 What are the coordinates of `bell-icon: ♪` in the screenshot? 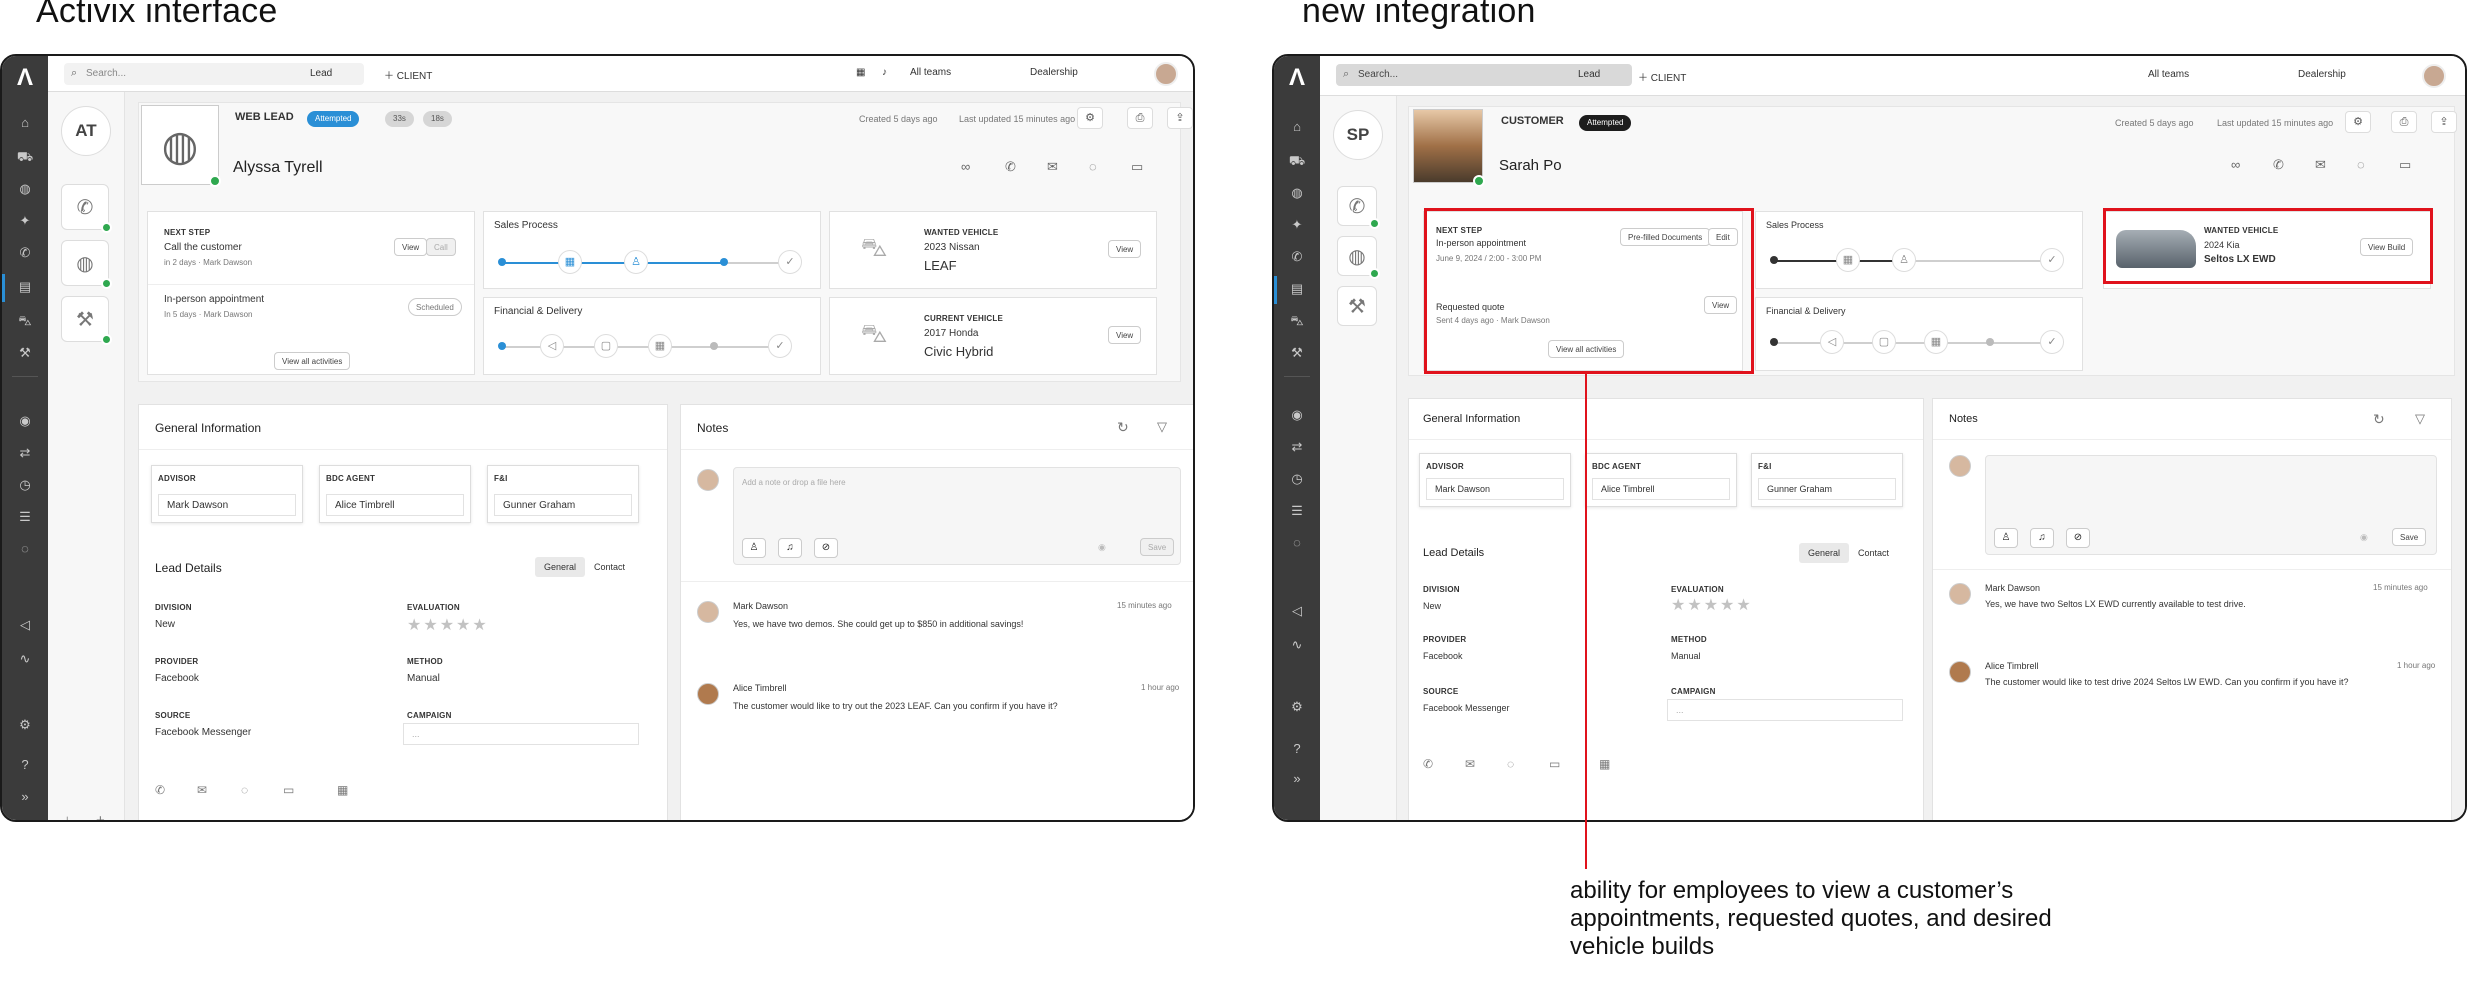 It's located at (884, 72).